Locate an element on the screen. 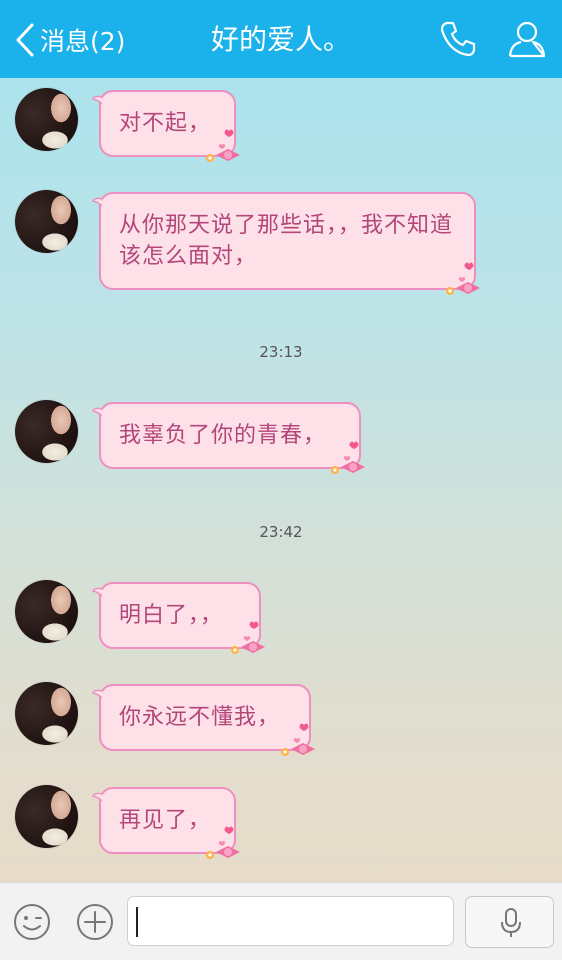 The image size is (562, 960). message-text: 我辜负了你的青春， is located at coordinates (223, 435).